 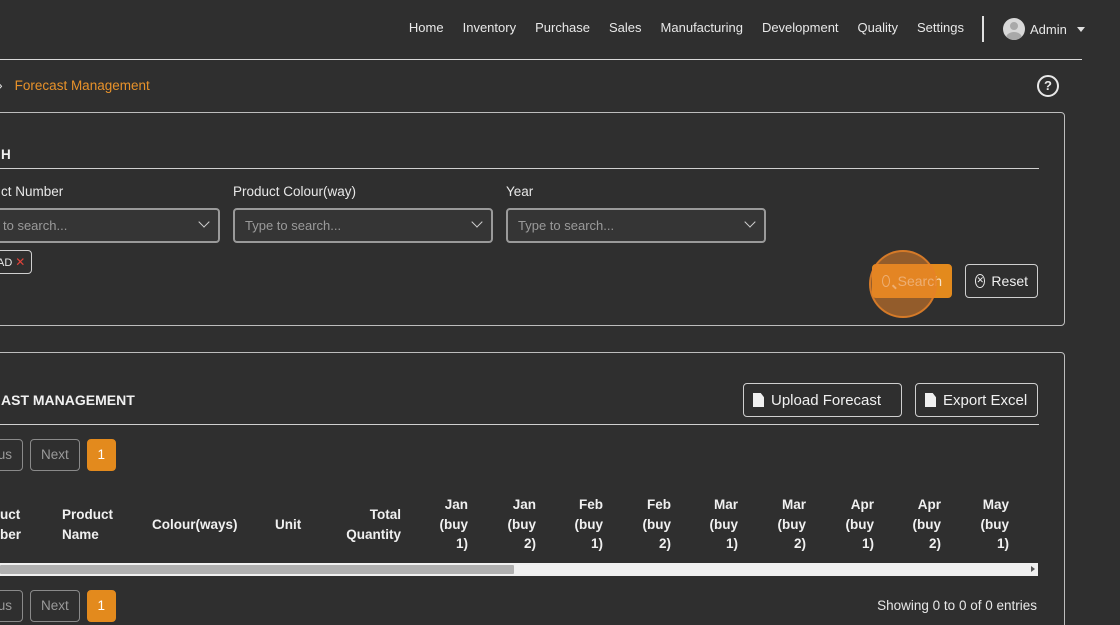 What do you see at coordinates (257, 569) in the screenshot?
I see `scrollbar-thumb` at bounding box center [257, 569].